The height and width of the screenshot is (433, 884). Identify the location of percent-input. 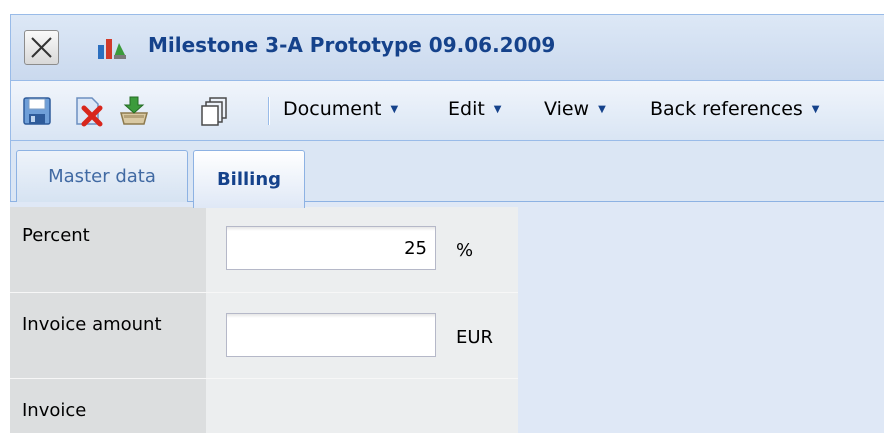
(331, 248).